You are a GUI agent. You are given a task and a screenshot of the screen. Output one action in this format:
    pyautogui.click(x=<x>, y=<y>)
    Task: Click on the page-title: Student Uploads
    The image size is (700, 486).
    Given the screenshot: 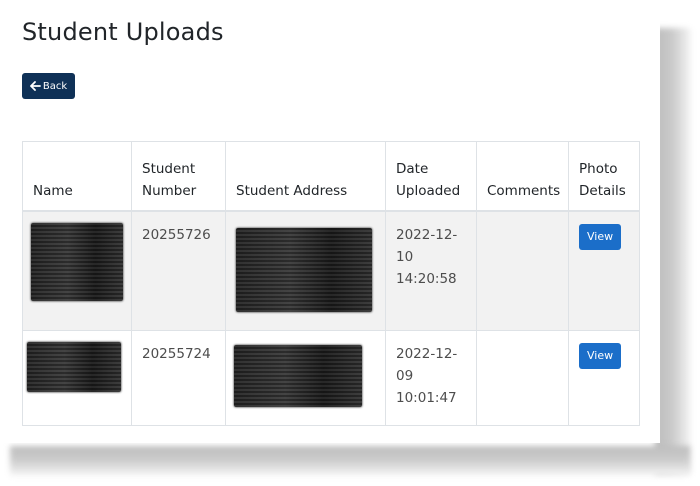 What is the action you would take?
    pyautogui.click(x=123, y=32)
    